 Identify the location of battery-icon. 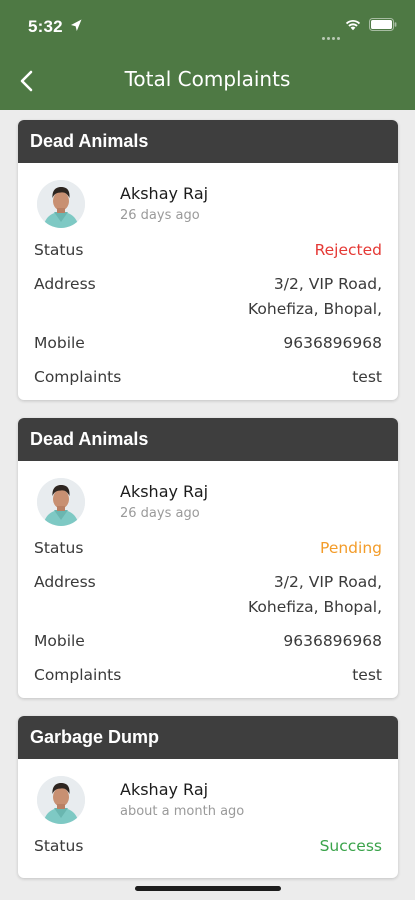
(383, 24).